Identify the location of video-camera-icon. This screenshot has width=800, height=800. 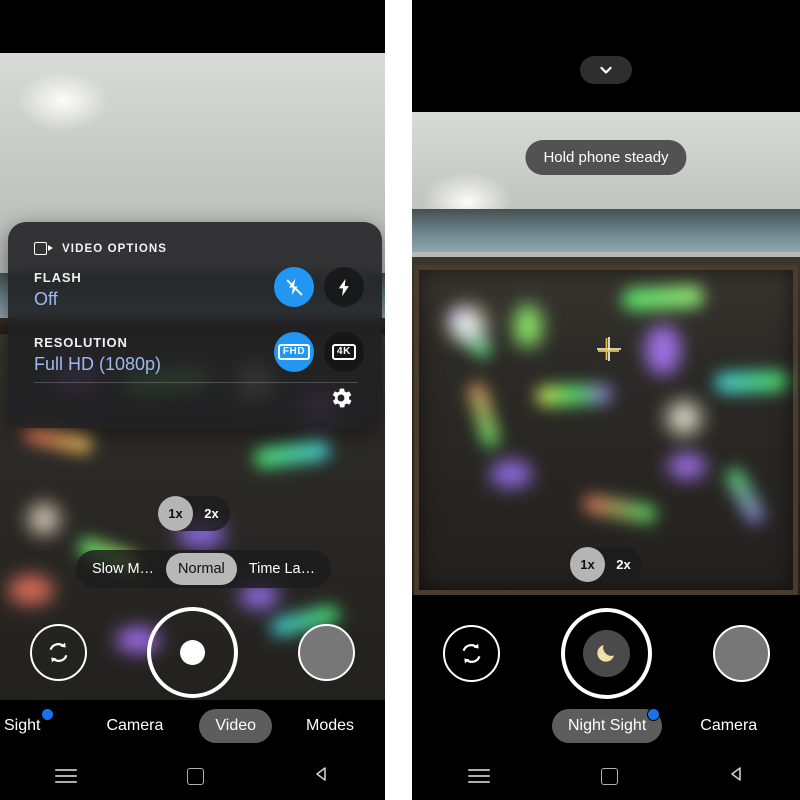
(43, 248).